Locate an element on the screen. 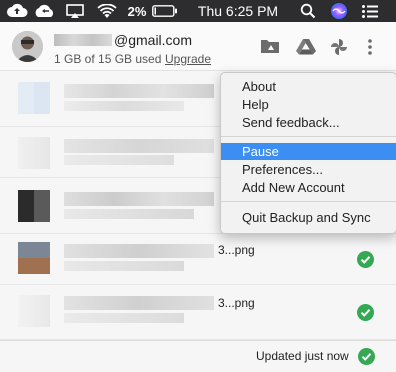 This screenshot has height=372, width=396. redacted-email-user is located at coordinates (83, 40).